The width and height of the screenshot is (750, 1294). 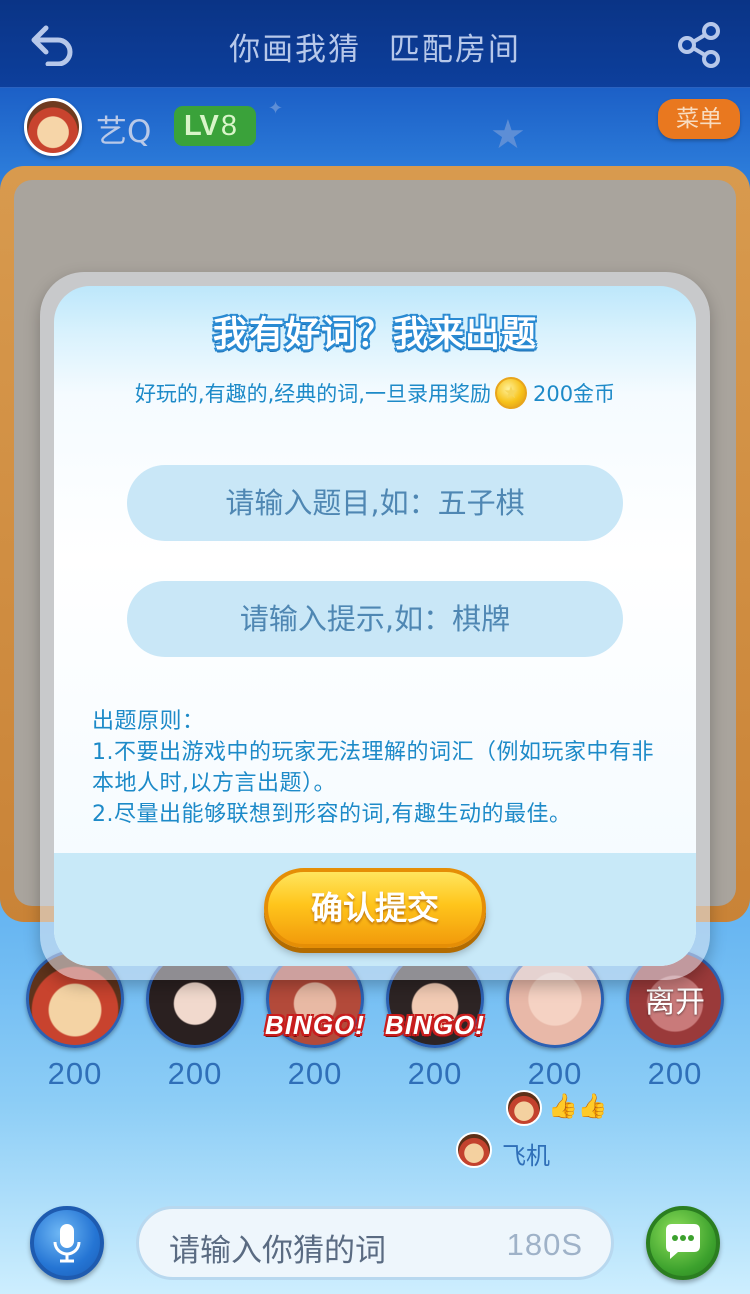 I want to click on rule-item: 1.不要出游戏中的玩家无法理解的词汇（例如玩家中有非本地人时,以方言出题）。, so click(x=373, y=768).